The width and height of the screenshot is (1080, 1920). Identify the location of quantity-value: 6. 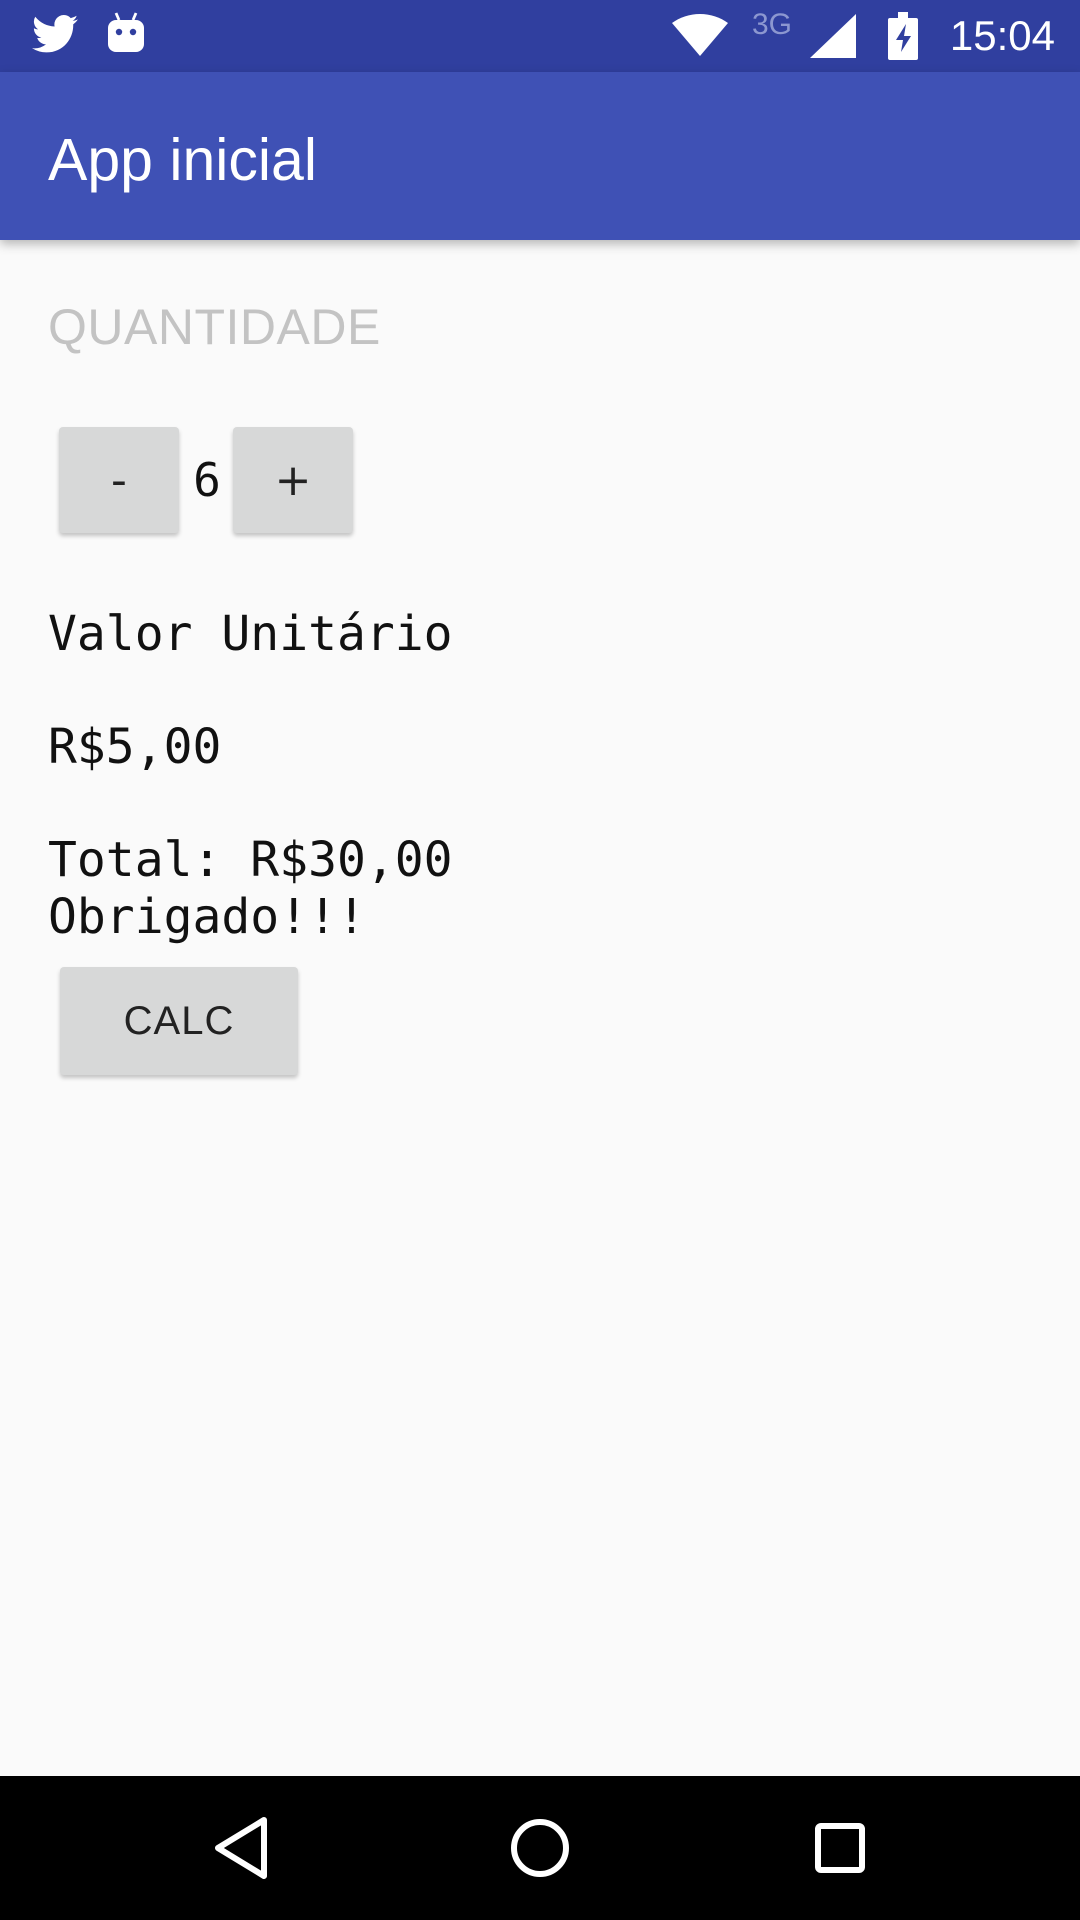
(207, 480).